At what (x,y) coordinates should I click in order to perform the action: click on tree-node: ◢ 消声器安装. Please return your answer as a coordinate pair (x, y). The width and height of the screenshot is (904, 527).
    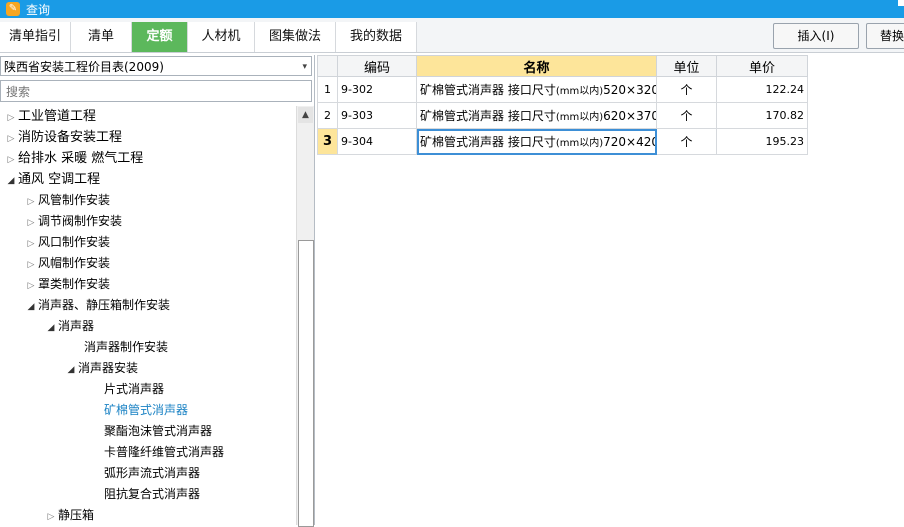
    Looking at the image, I should click on (101, 368).